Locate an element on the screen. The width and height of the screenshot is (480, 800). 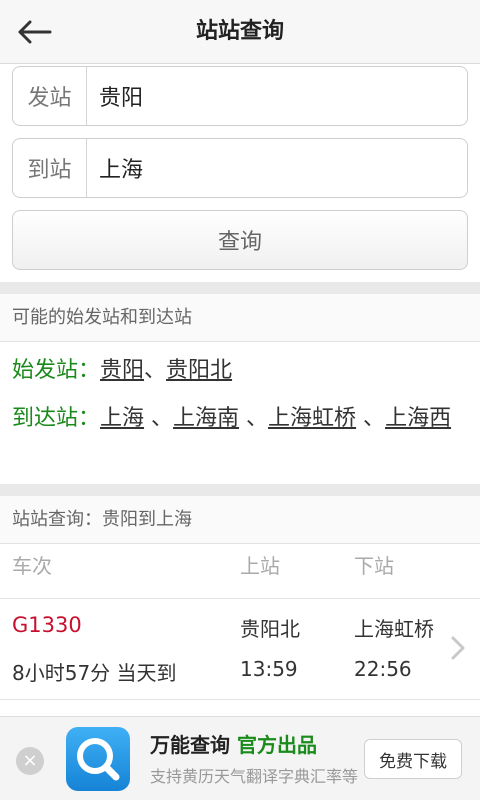
download-button: 免费下载 is located at coordinates (413, 759).